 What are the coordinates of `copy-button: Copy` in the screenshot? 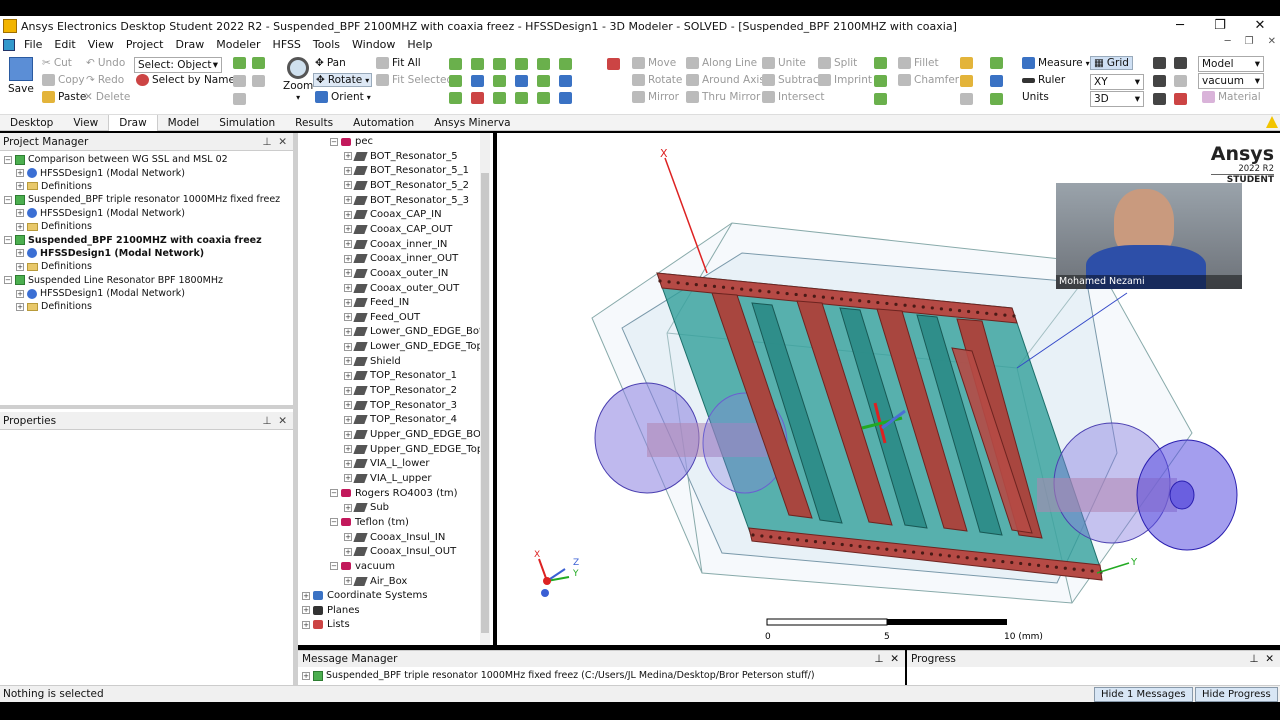 It's located at (63, 80).